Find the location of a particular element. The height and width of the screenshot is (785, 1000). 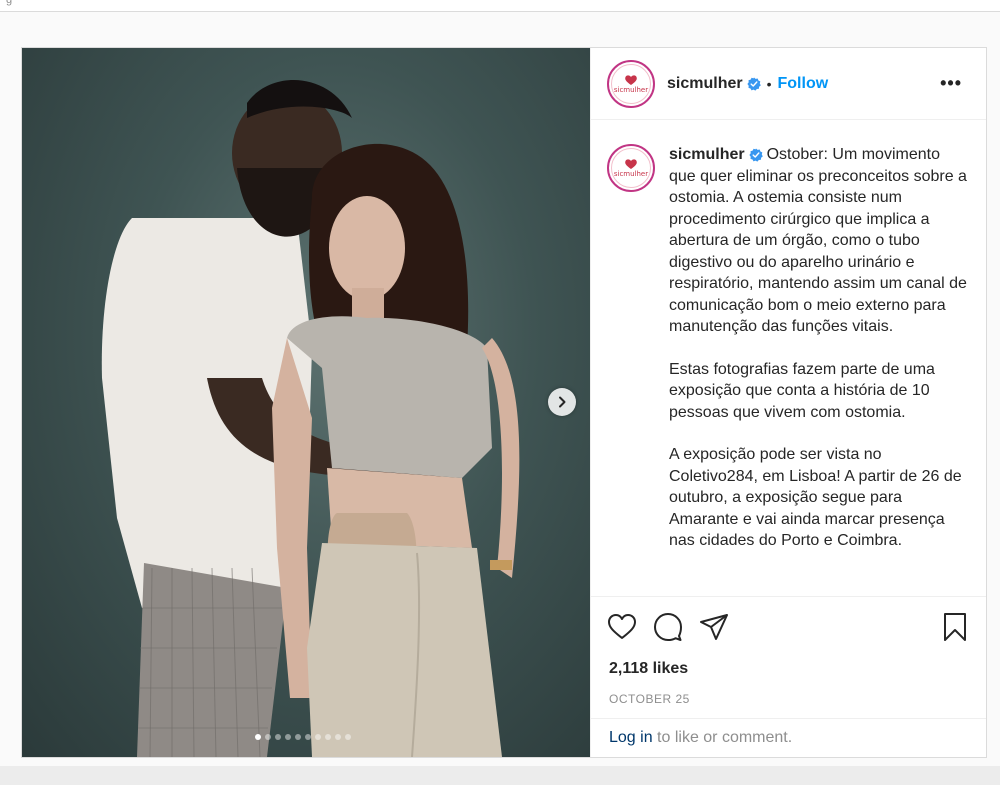

share-button is located at coordinates (714, 627).